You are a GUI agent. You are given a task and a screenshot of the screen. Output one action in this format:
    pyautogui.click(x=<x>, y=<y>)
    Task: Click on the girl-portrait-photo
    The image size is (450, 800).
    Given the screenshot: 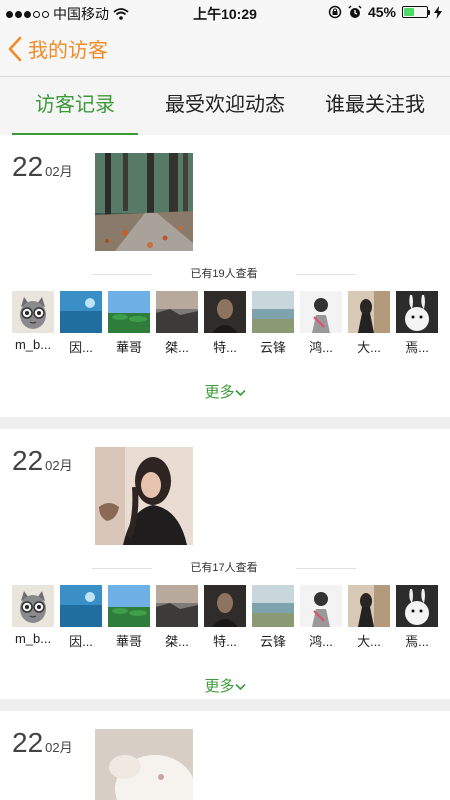 What is the action you would take?
    pyautogui.click(x=144, y=496)
    